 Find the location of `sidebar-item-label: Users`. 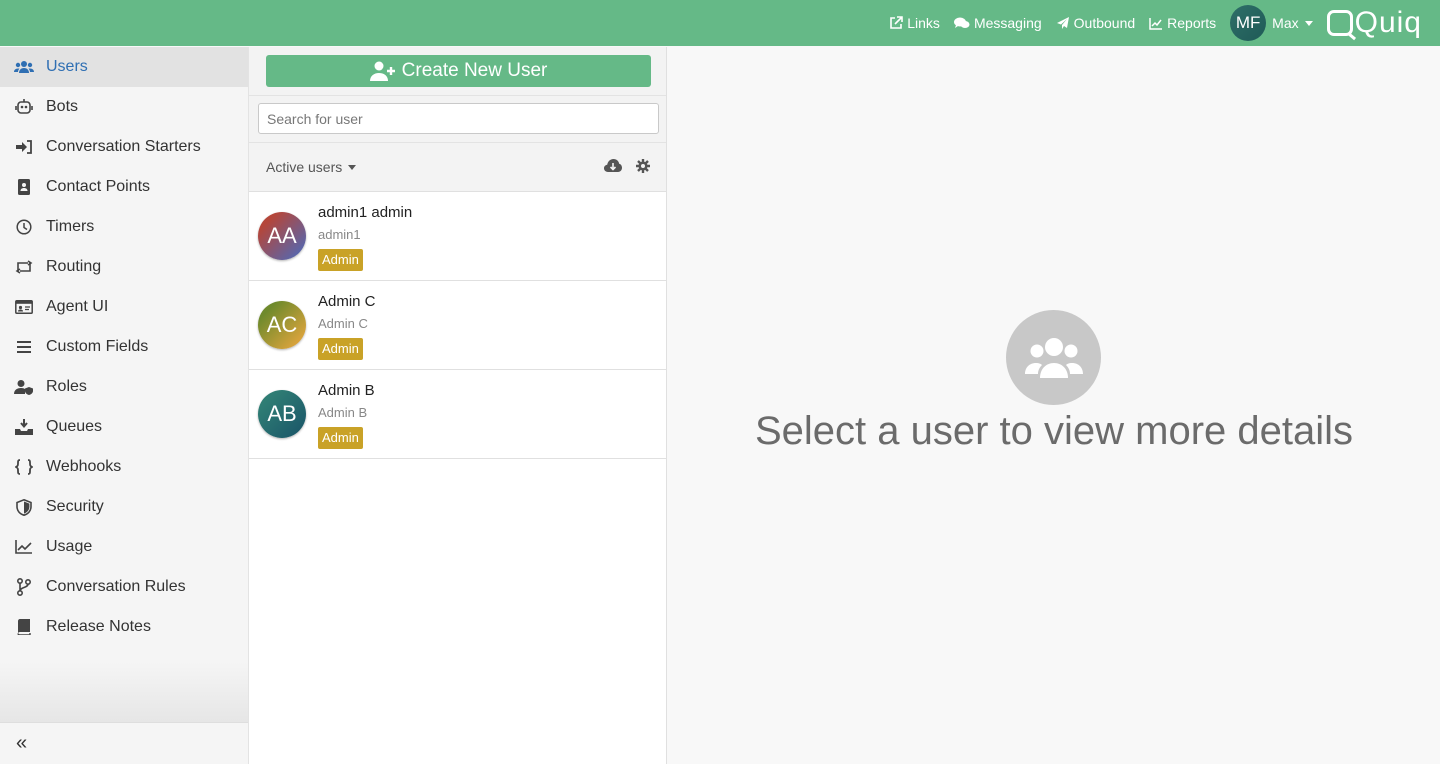

sidebar-item-label: Users is located at coordinates (67, 66).